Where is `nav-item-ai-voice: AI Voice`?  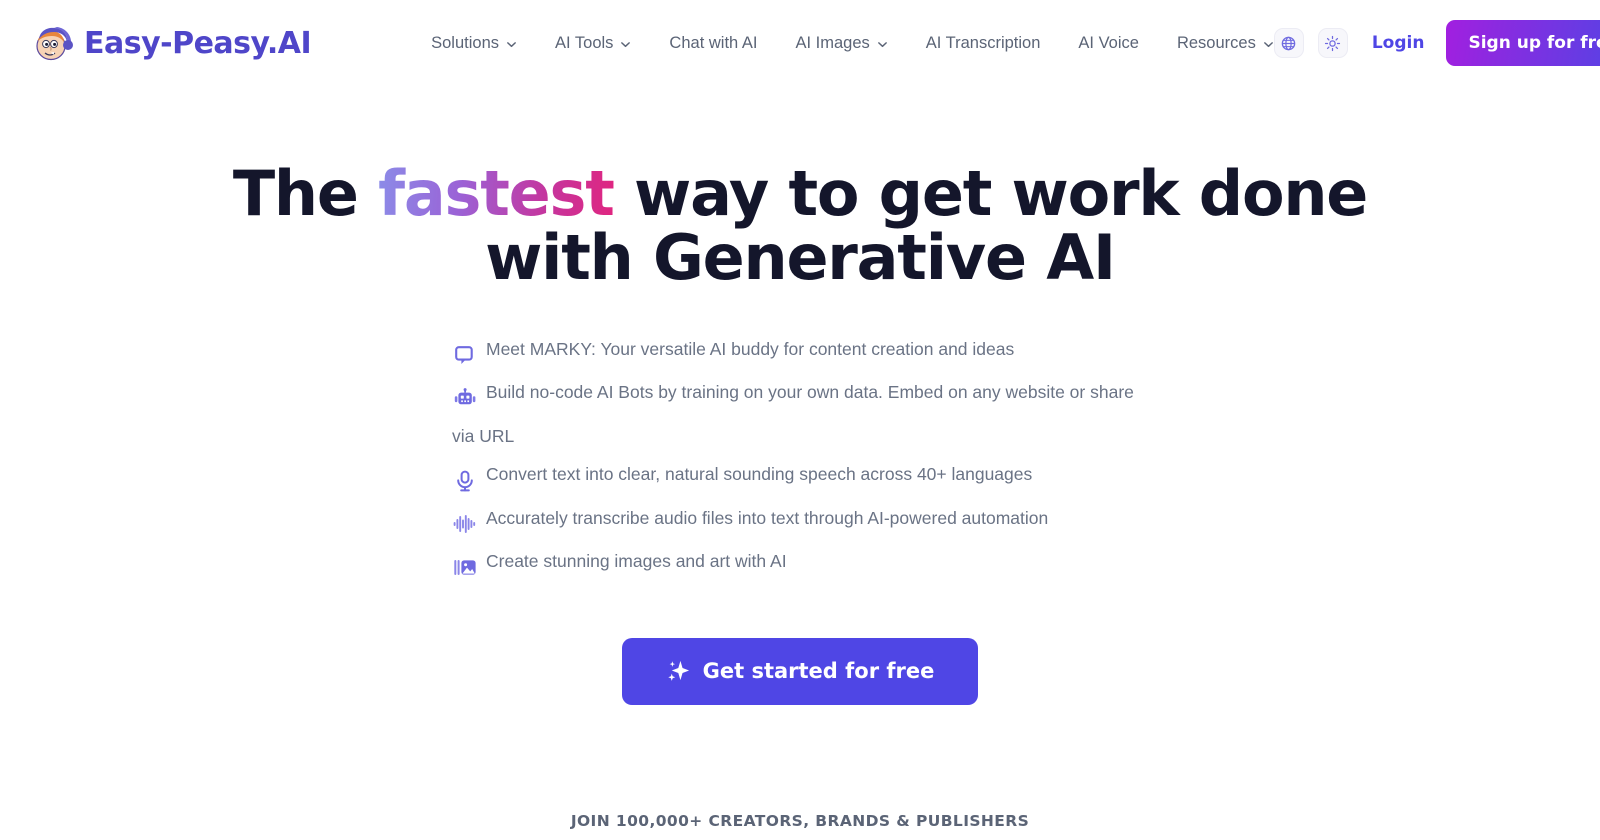 nav-item-ai-voice: AI Voice is located at coordinates (1108, 43).